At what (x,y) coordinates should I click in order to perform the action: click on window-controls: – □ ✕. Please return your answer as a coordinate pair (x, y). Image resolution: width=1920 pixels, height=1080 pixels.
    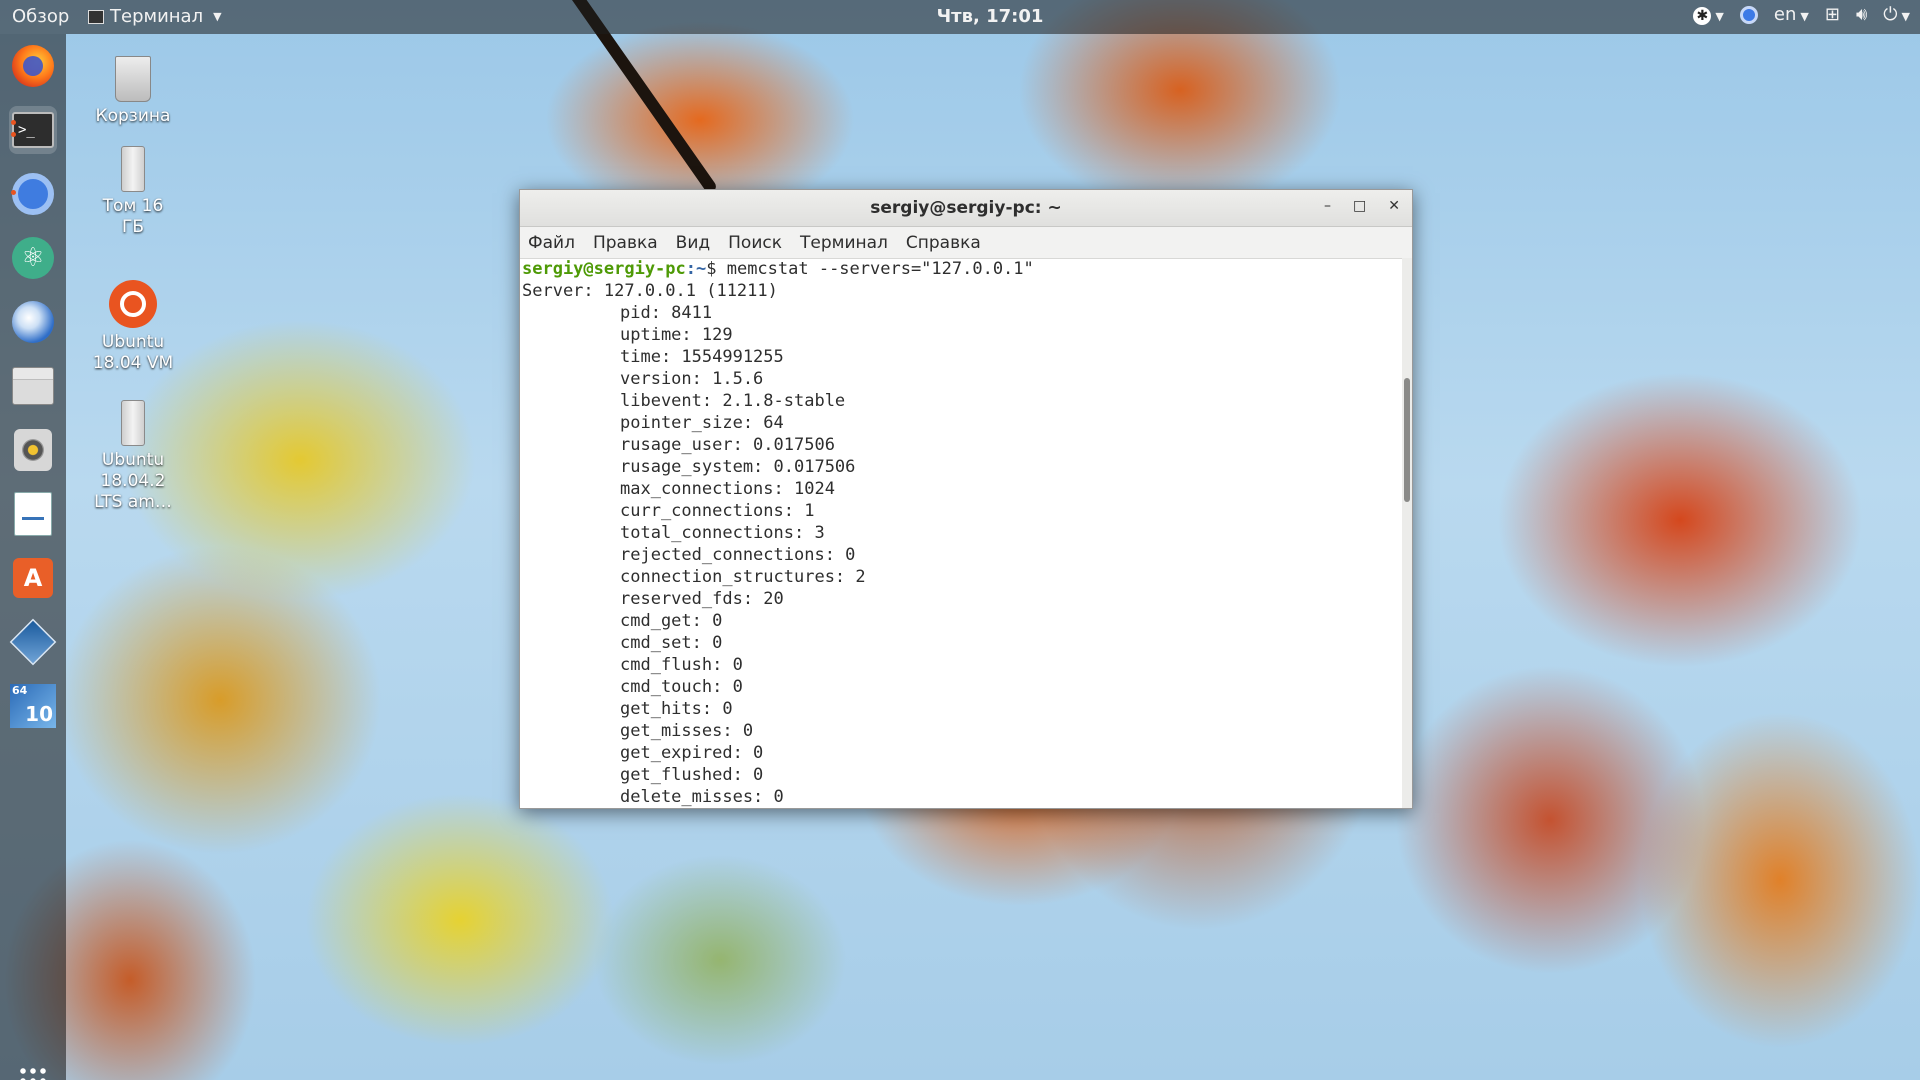
    Looking at the image, I should click on (1362, 206).